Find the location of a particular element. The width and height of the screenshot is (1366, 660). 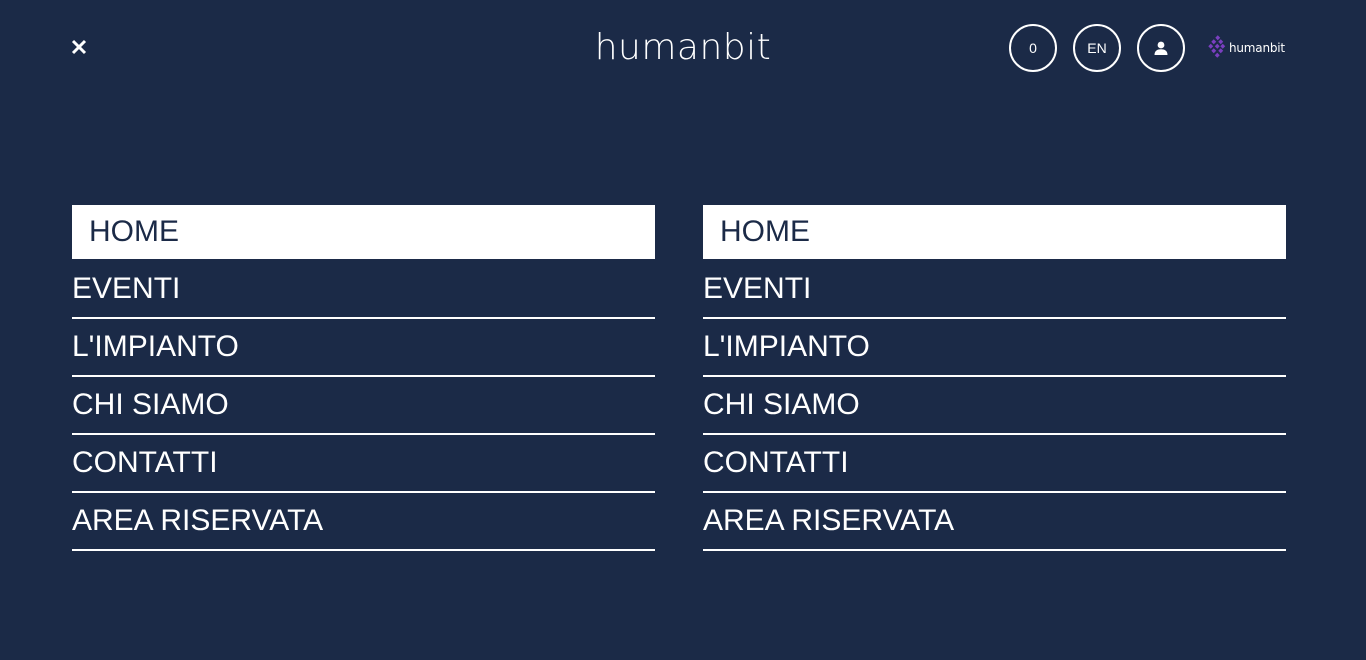

mini-logo-text: humanbit is located at coordinates (1257, 48).